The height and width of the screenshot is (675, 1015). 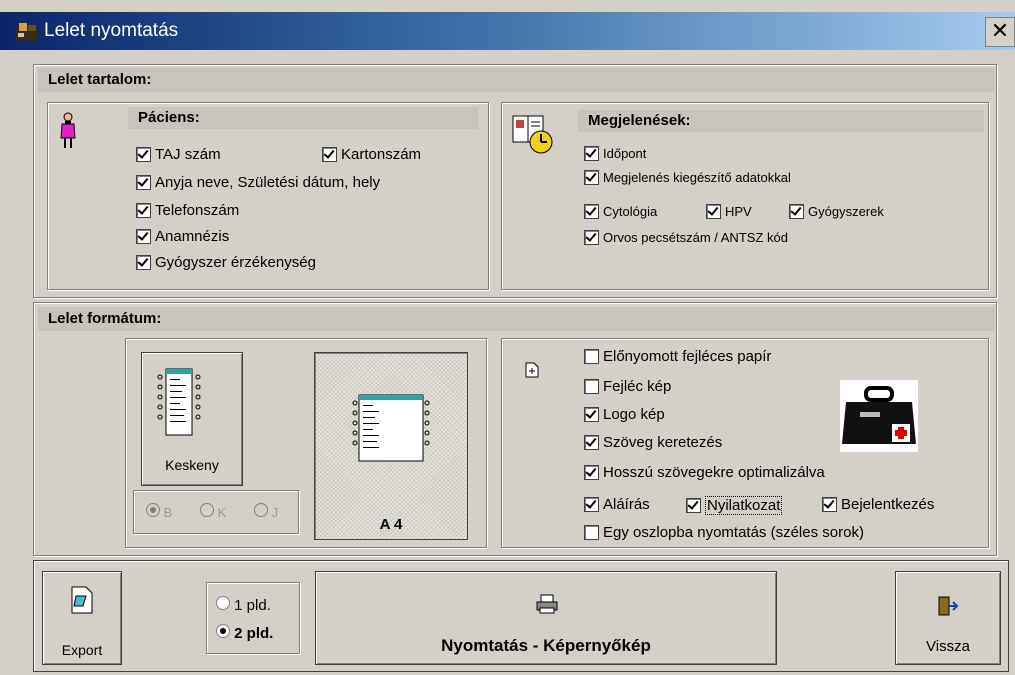 What do you see at coordinates (704, 472) in the screenshot?
I see `checkbox-long-text-optimize: Hosszú szövegekre optimalizálva` at bounding box center [704, 472].